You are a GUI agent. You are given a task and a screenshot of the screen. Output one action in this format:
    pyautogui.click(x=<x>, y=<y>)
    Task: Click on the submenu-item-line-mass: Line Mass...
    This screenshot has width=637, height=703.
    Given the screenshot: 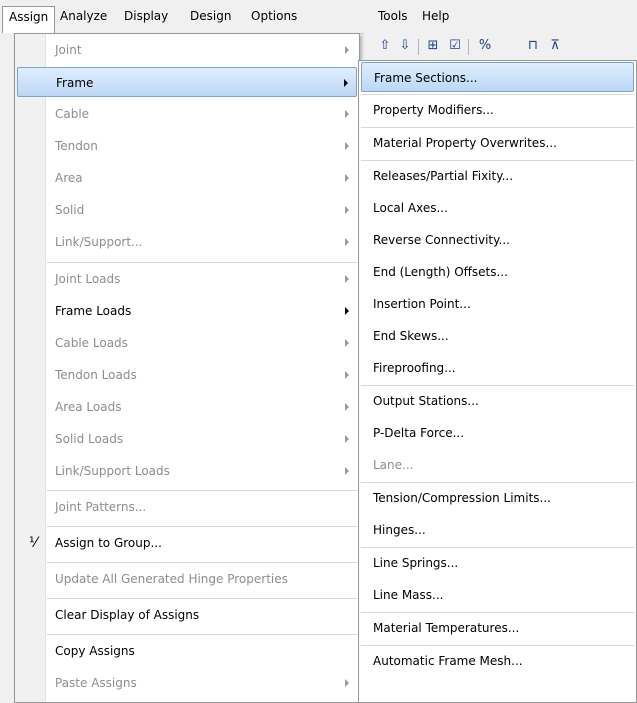 What is the action you would take?
    pyautogui.click(x=497, y=595)
    